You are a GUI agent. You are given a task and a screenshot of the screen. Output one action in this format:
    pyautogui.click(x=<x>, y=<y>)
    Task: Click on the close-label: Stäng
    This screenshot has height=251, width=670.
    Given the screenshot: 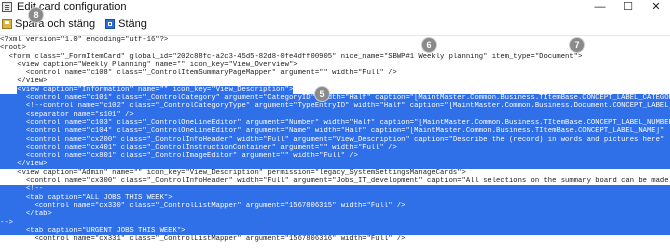 What is the action you would take?
    pyautogui.click(x=132, y=24)
    